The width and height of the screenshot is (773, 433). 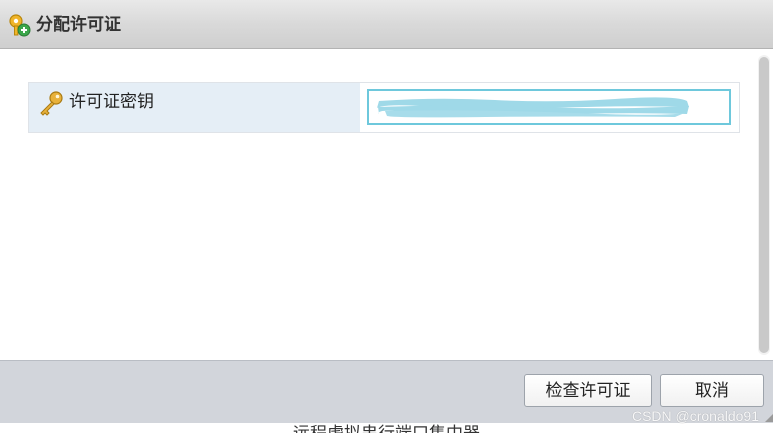 What do you see at coordinates (386, 24) in the screenshot?
I see `dialog-titlebar: 分配许可证` at bounding box center [386, 24].